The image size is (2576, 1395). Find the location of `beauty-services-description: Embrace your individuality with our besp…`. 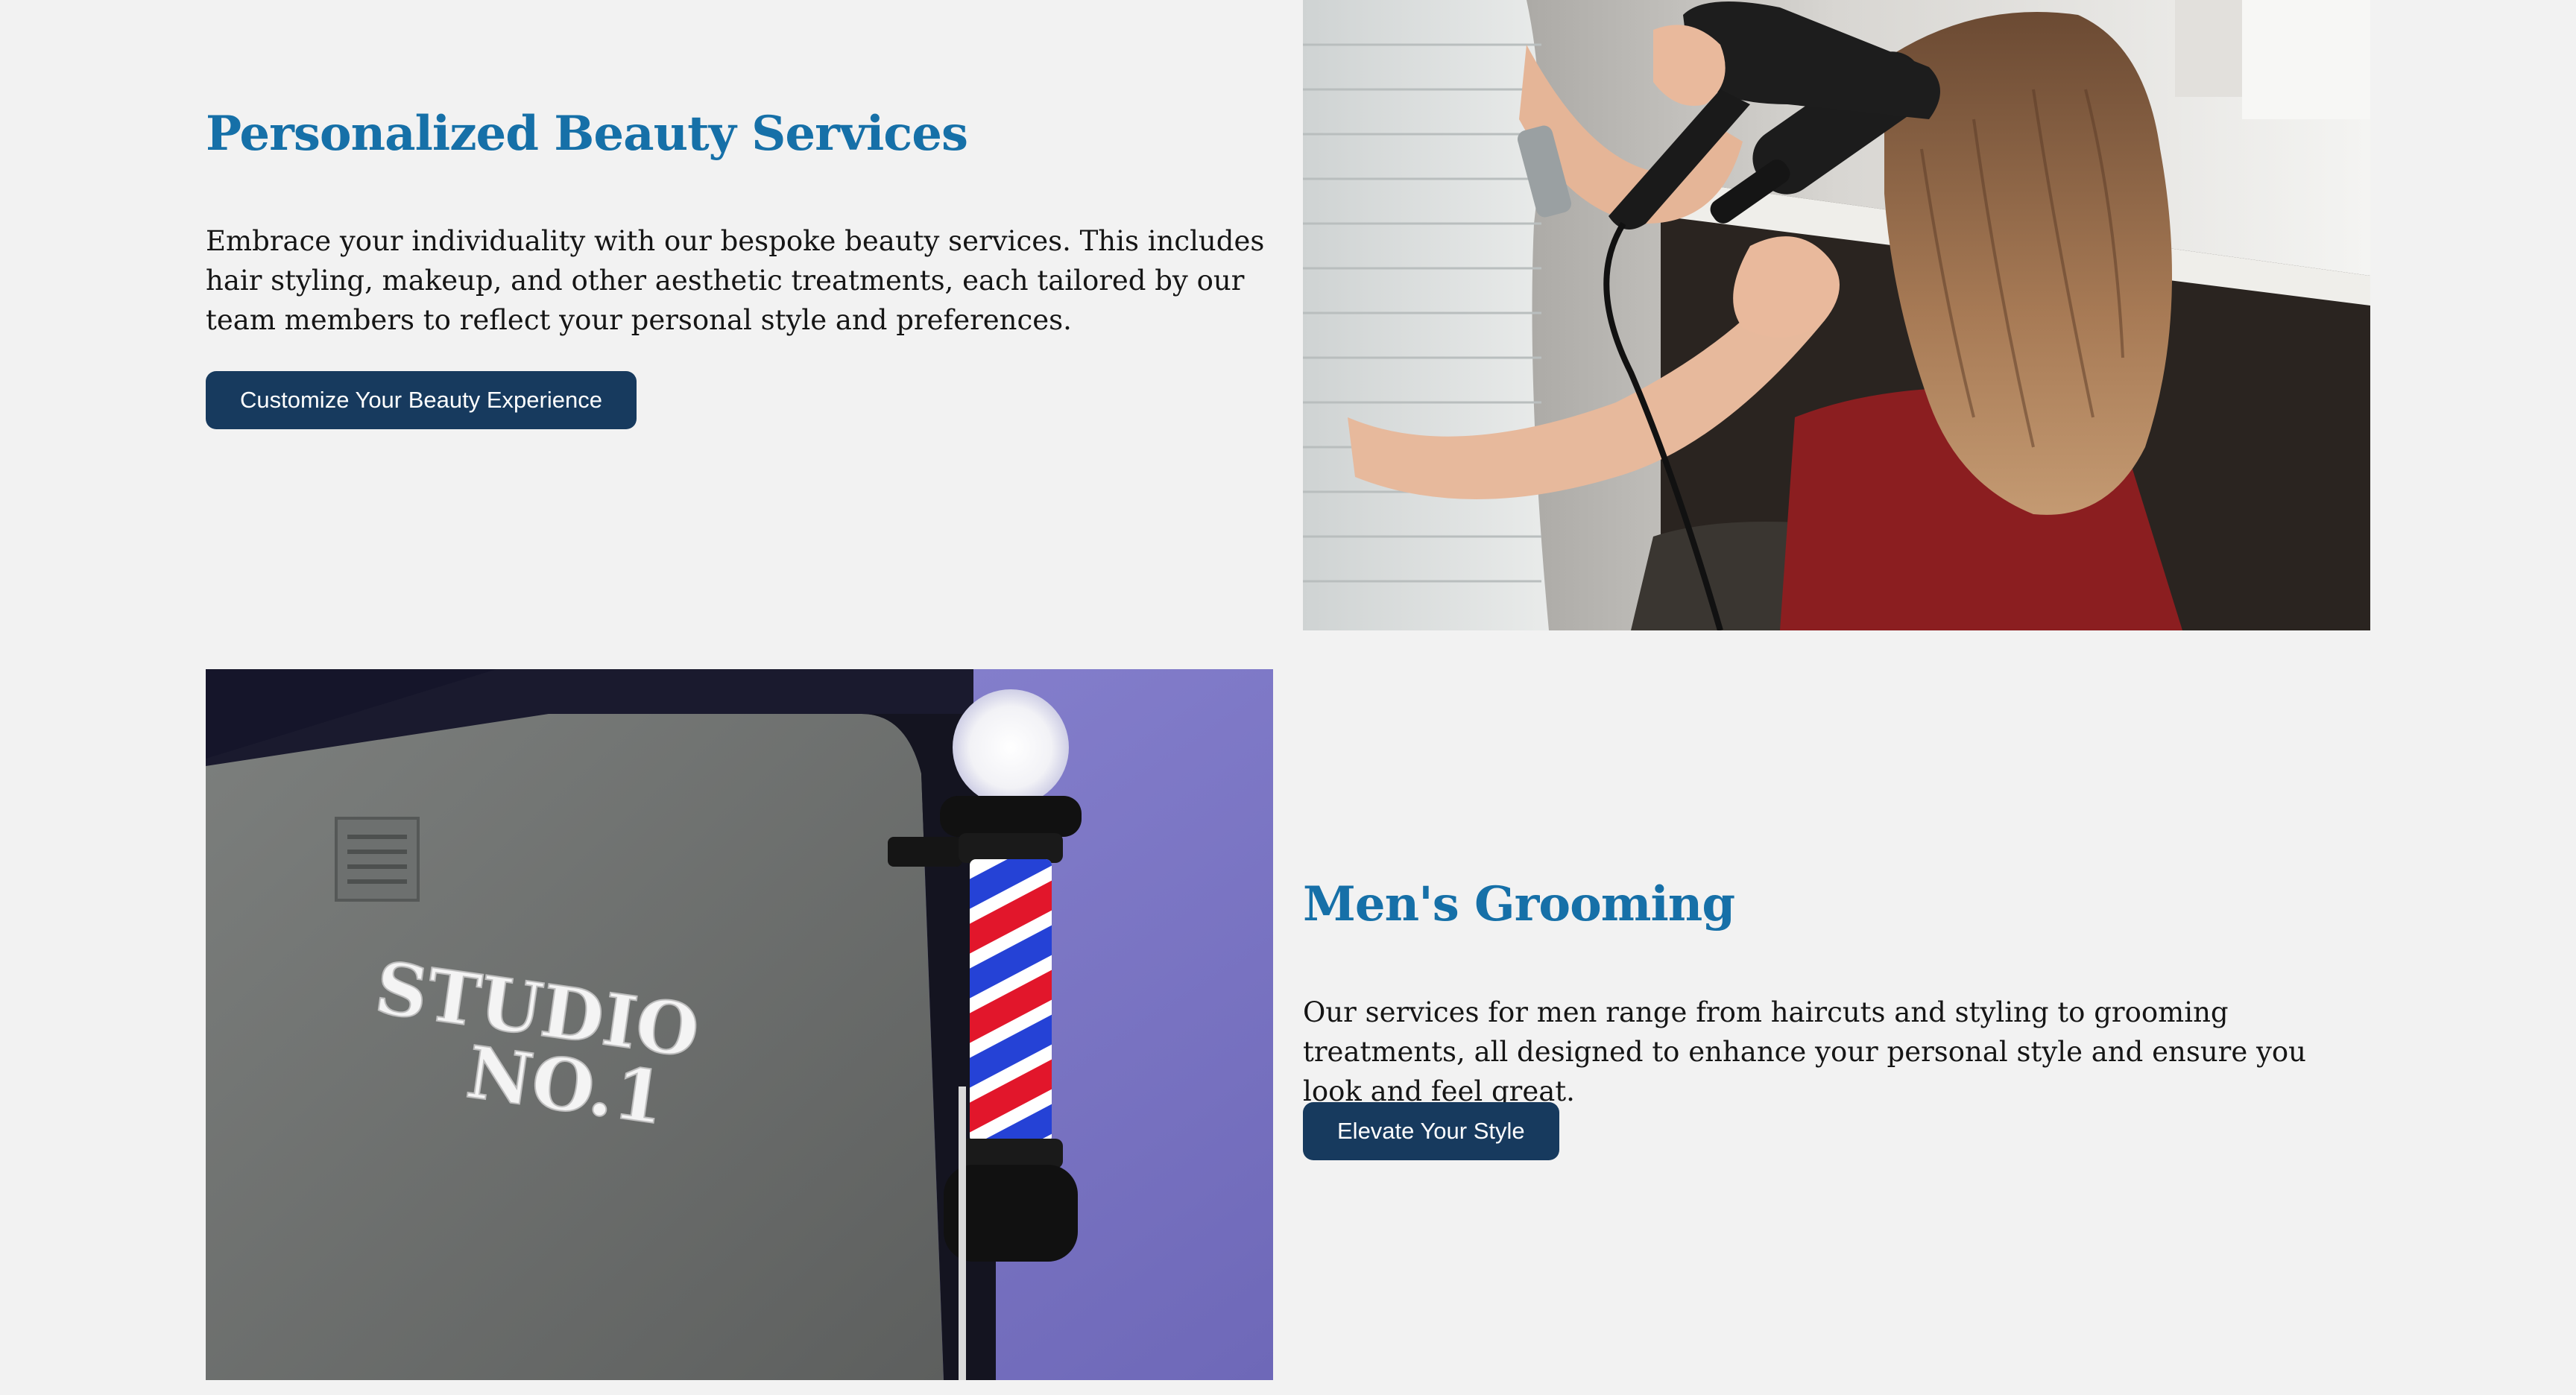

beauty-services-description: Embrace your individuality with our besp… is located at coordinates (736, 280).